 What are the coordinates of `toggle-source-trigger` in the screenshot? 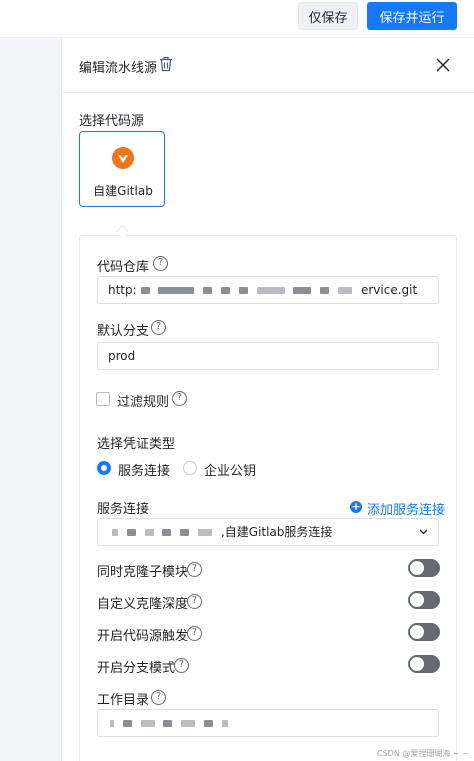 It's located at (424, 632).